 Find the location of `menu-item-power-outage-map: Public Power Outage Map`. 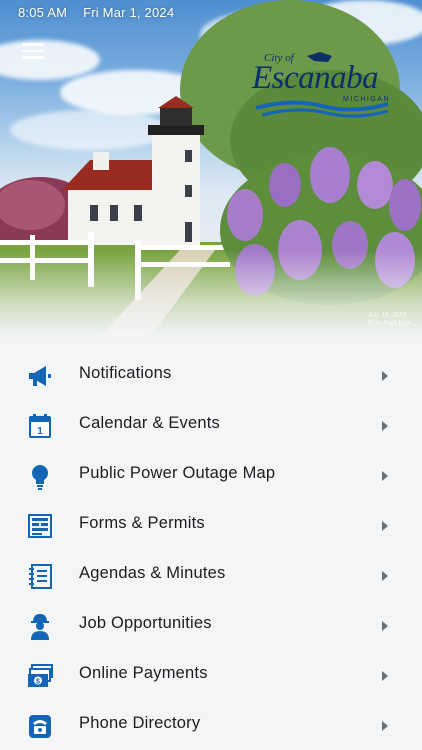

menu-item-power-outage-map: Public Power Outage Map is located at coordinates (211, 475).